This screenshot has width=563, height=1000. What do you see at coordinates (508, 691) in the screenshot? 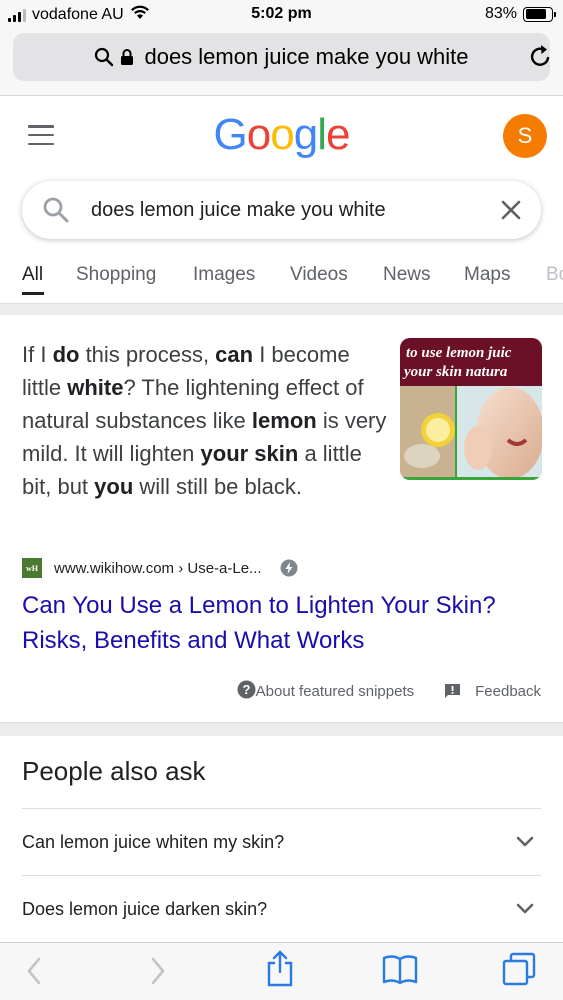
I see `feedback-label: Feedback` at bounding box center [508, 691].